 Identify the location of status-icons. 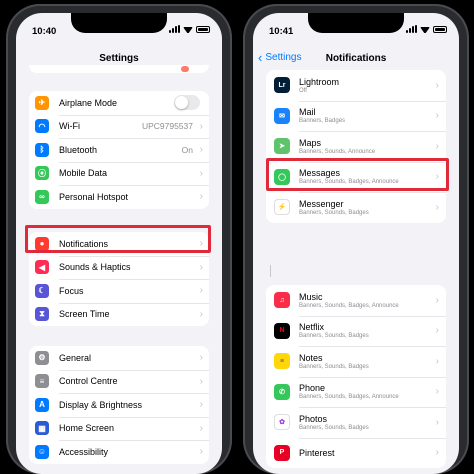
(189, 29).